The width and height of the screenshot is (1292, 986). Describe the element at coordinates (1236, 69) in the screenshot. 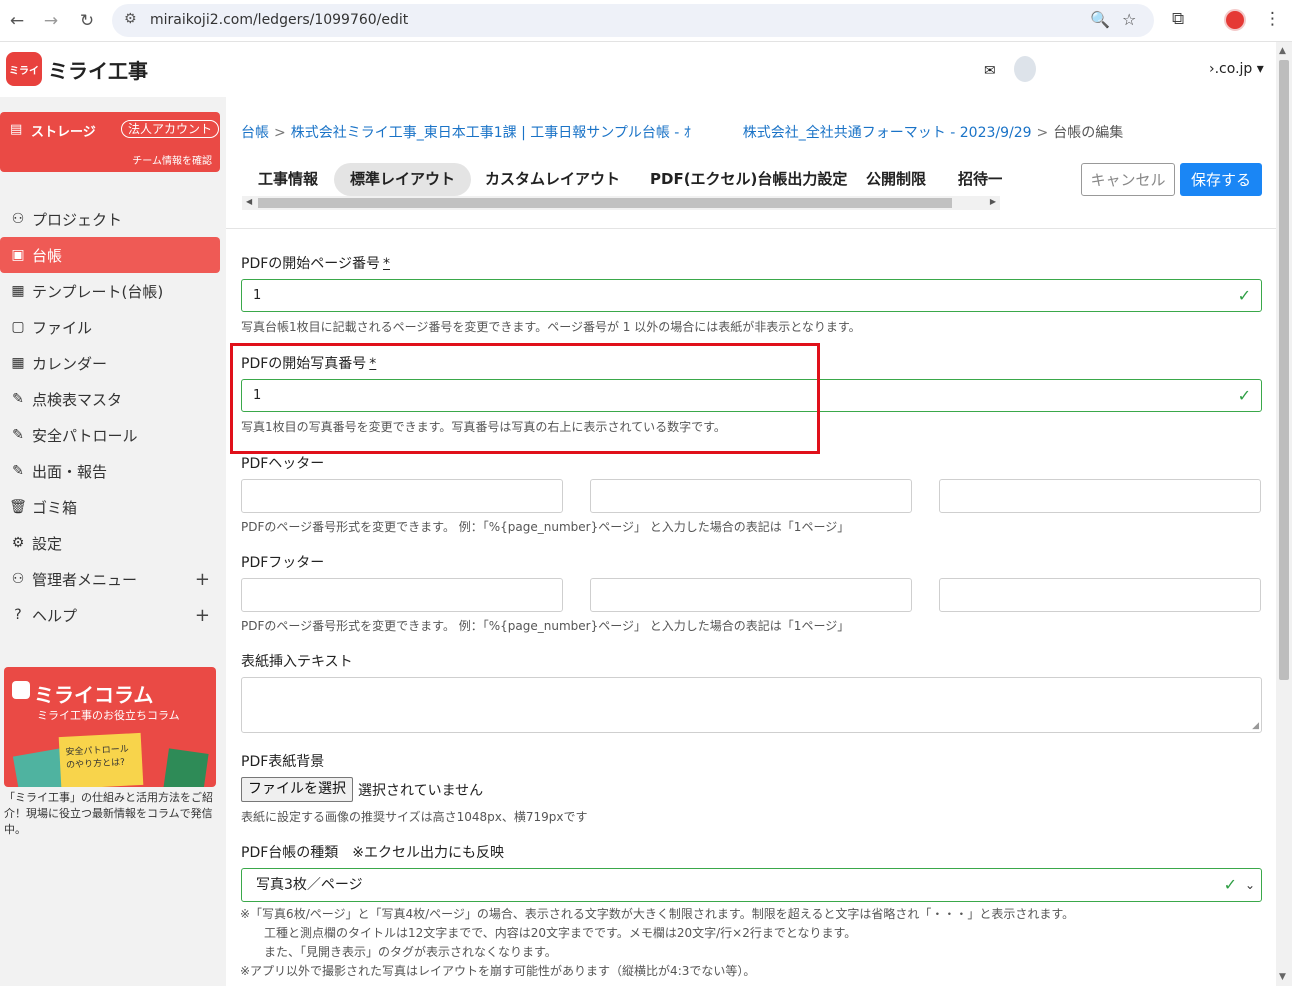

I see `account-menu: ›.co.jp ▾` at that location.